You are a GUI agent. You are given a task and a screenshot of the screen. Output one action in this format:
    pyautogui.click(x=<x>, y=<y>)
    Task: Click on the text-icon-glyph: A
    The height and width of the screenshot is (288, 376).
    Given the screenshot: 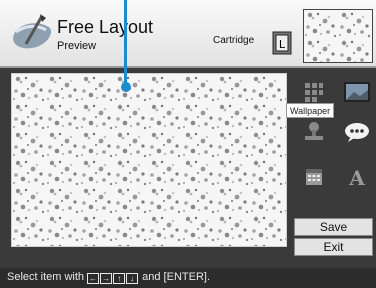 What is the action you would take?
    pyautogui.click(x=356, y=177)
    